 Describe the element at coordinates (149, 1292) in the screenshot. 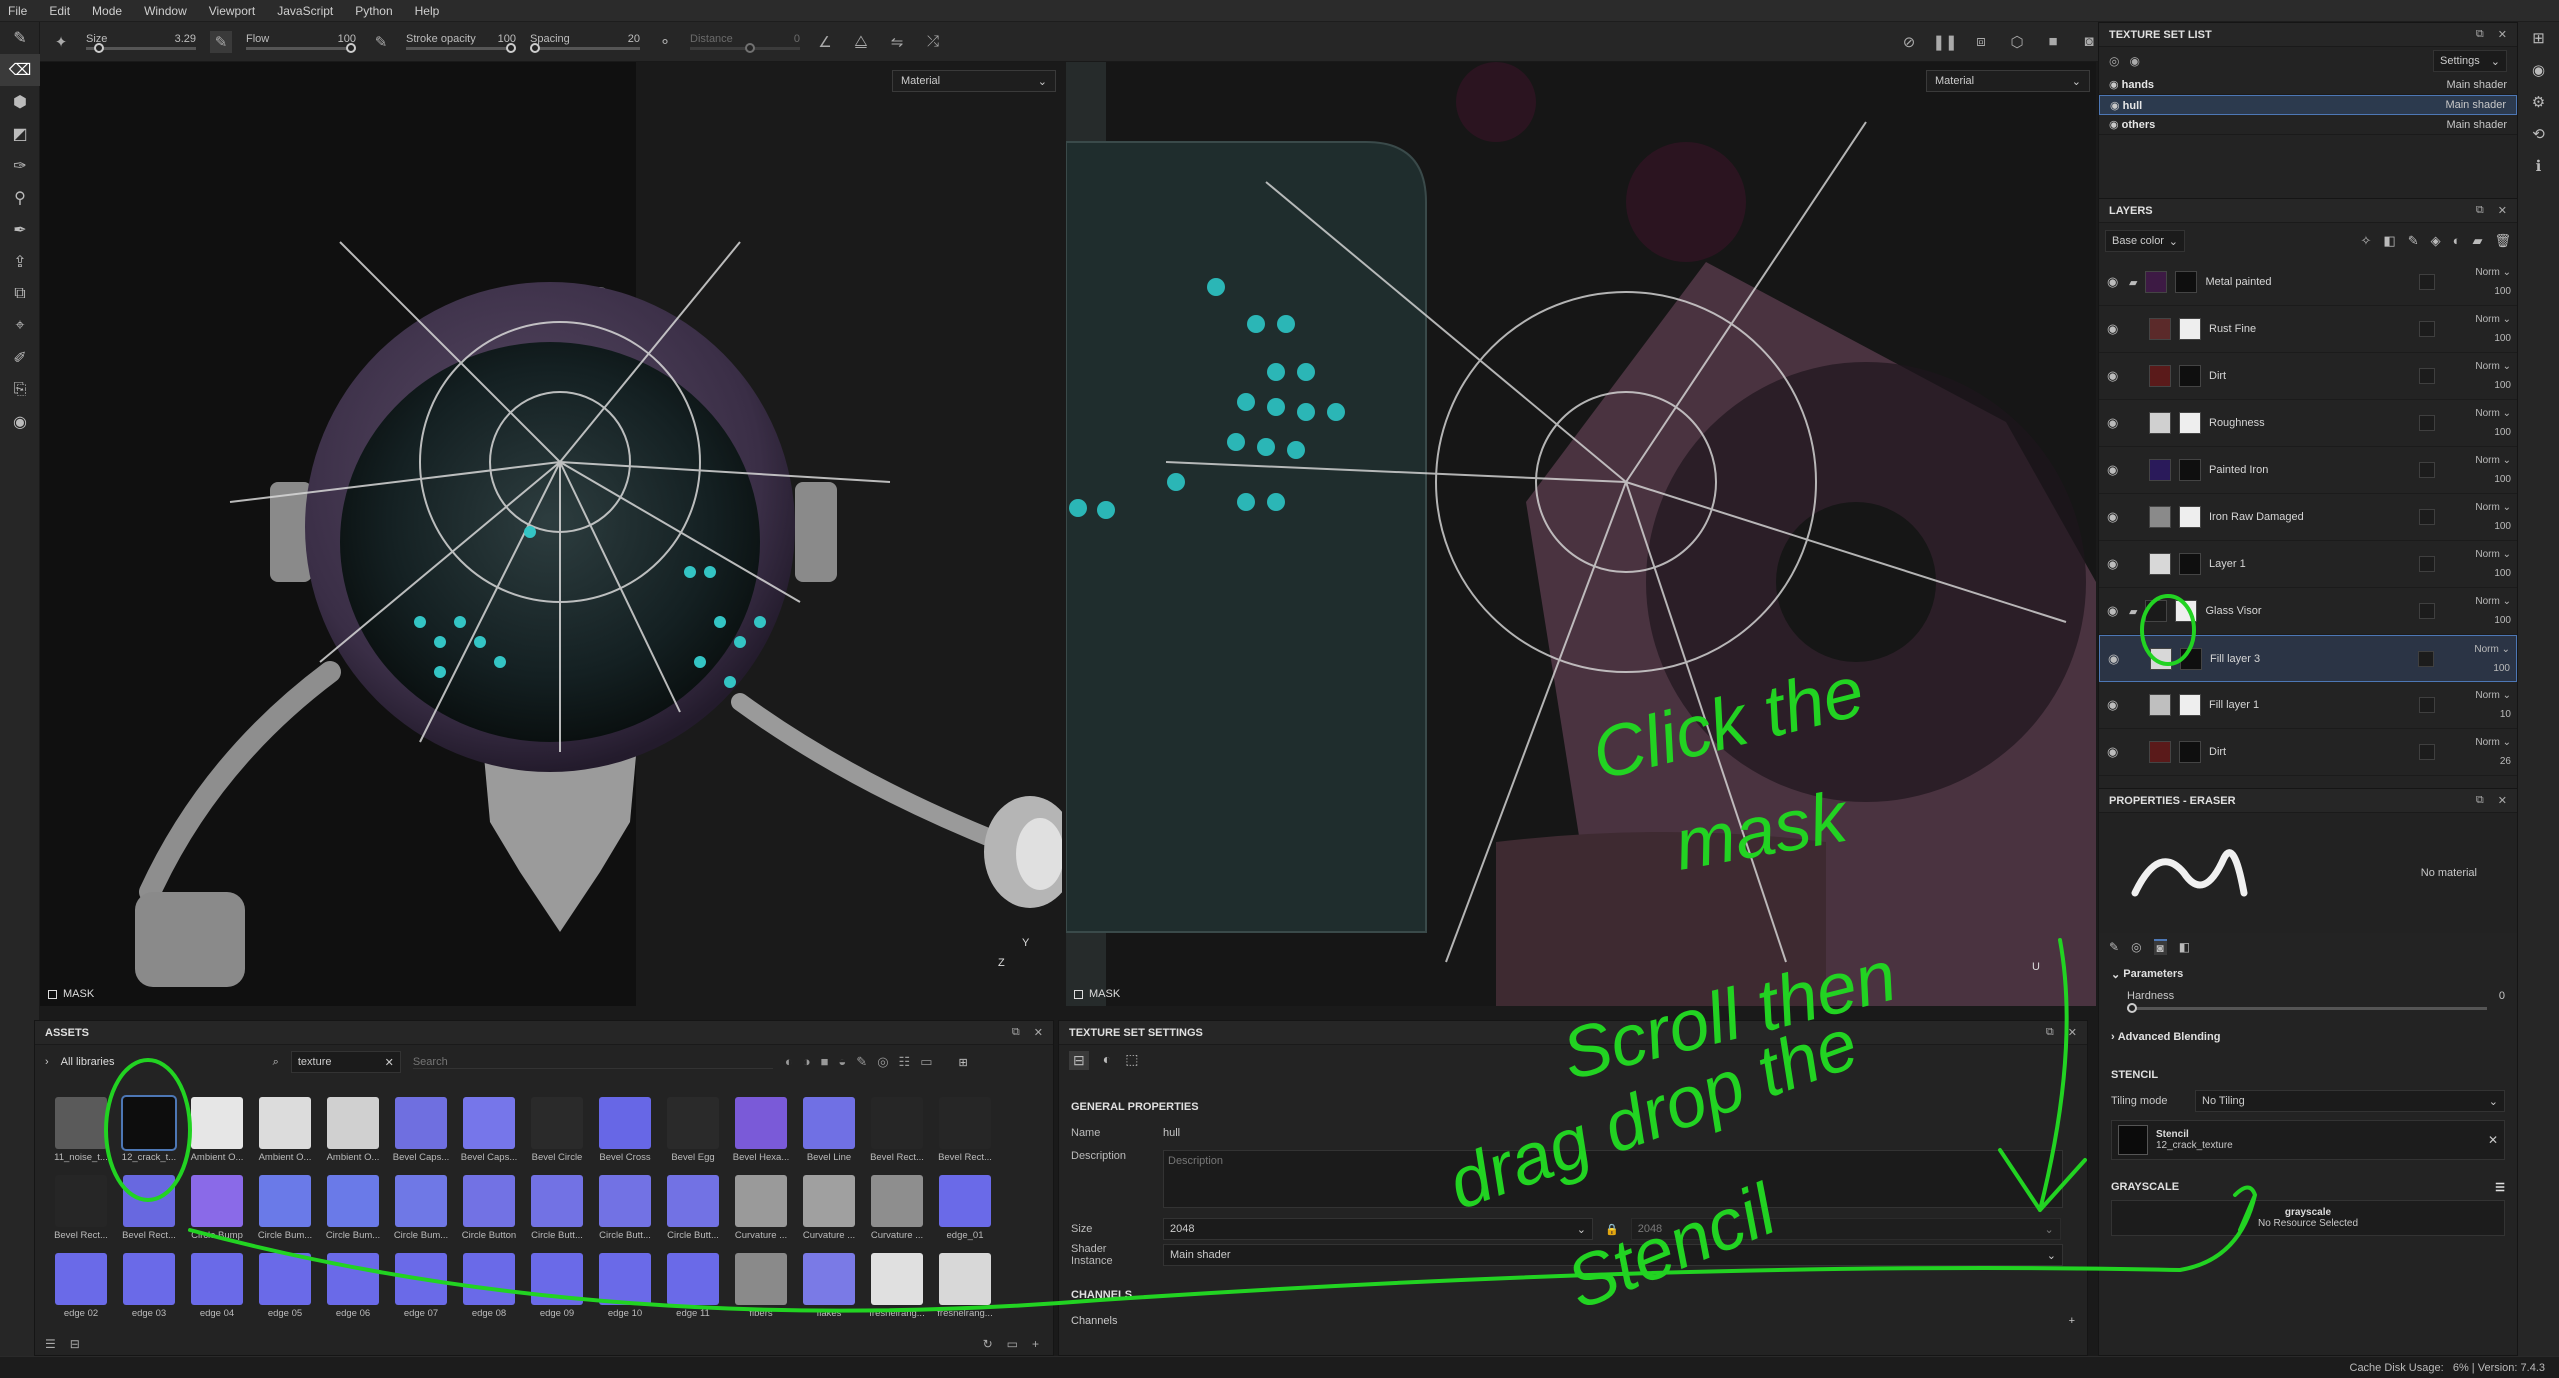

I see `asset-tile: edge 03` at that location.